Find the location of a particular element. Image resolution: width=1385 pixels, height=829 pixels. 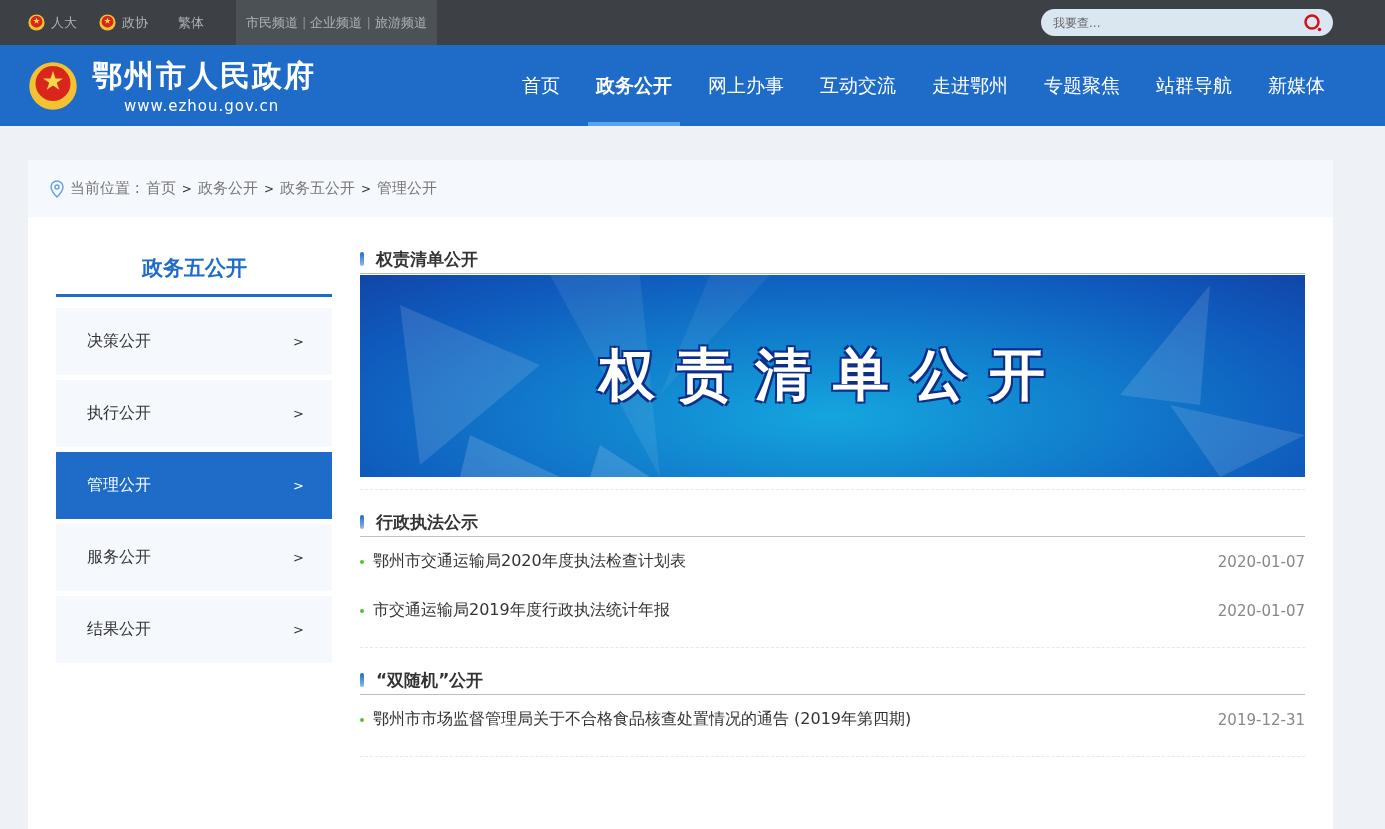

sidebar-item-label: 执行公开 is located at coordinates (119, 413).